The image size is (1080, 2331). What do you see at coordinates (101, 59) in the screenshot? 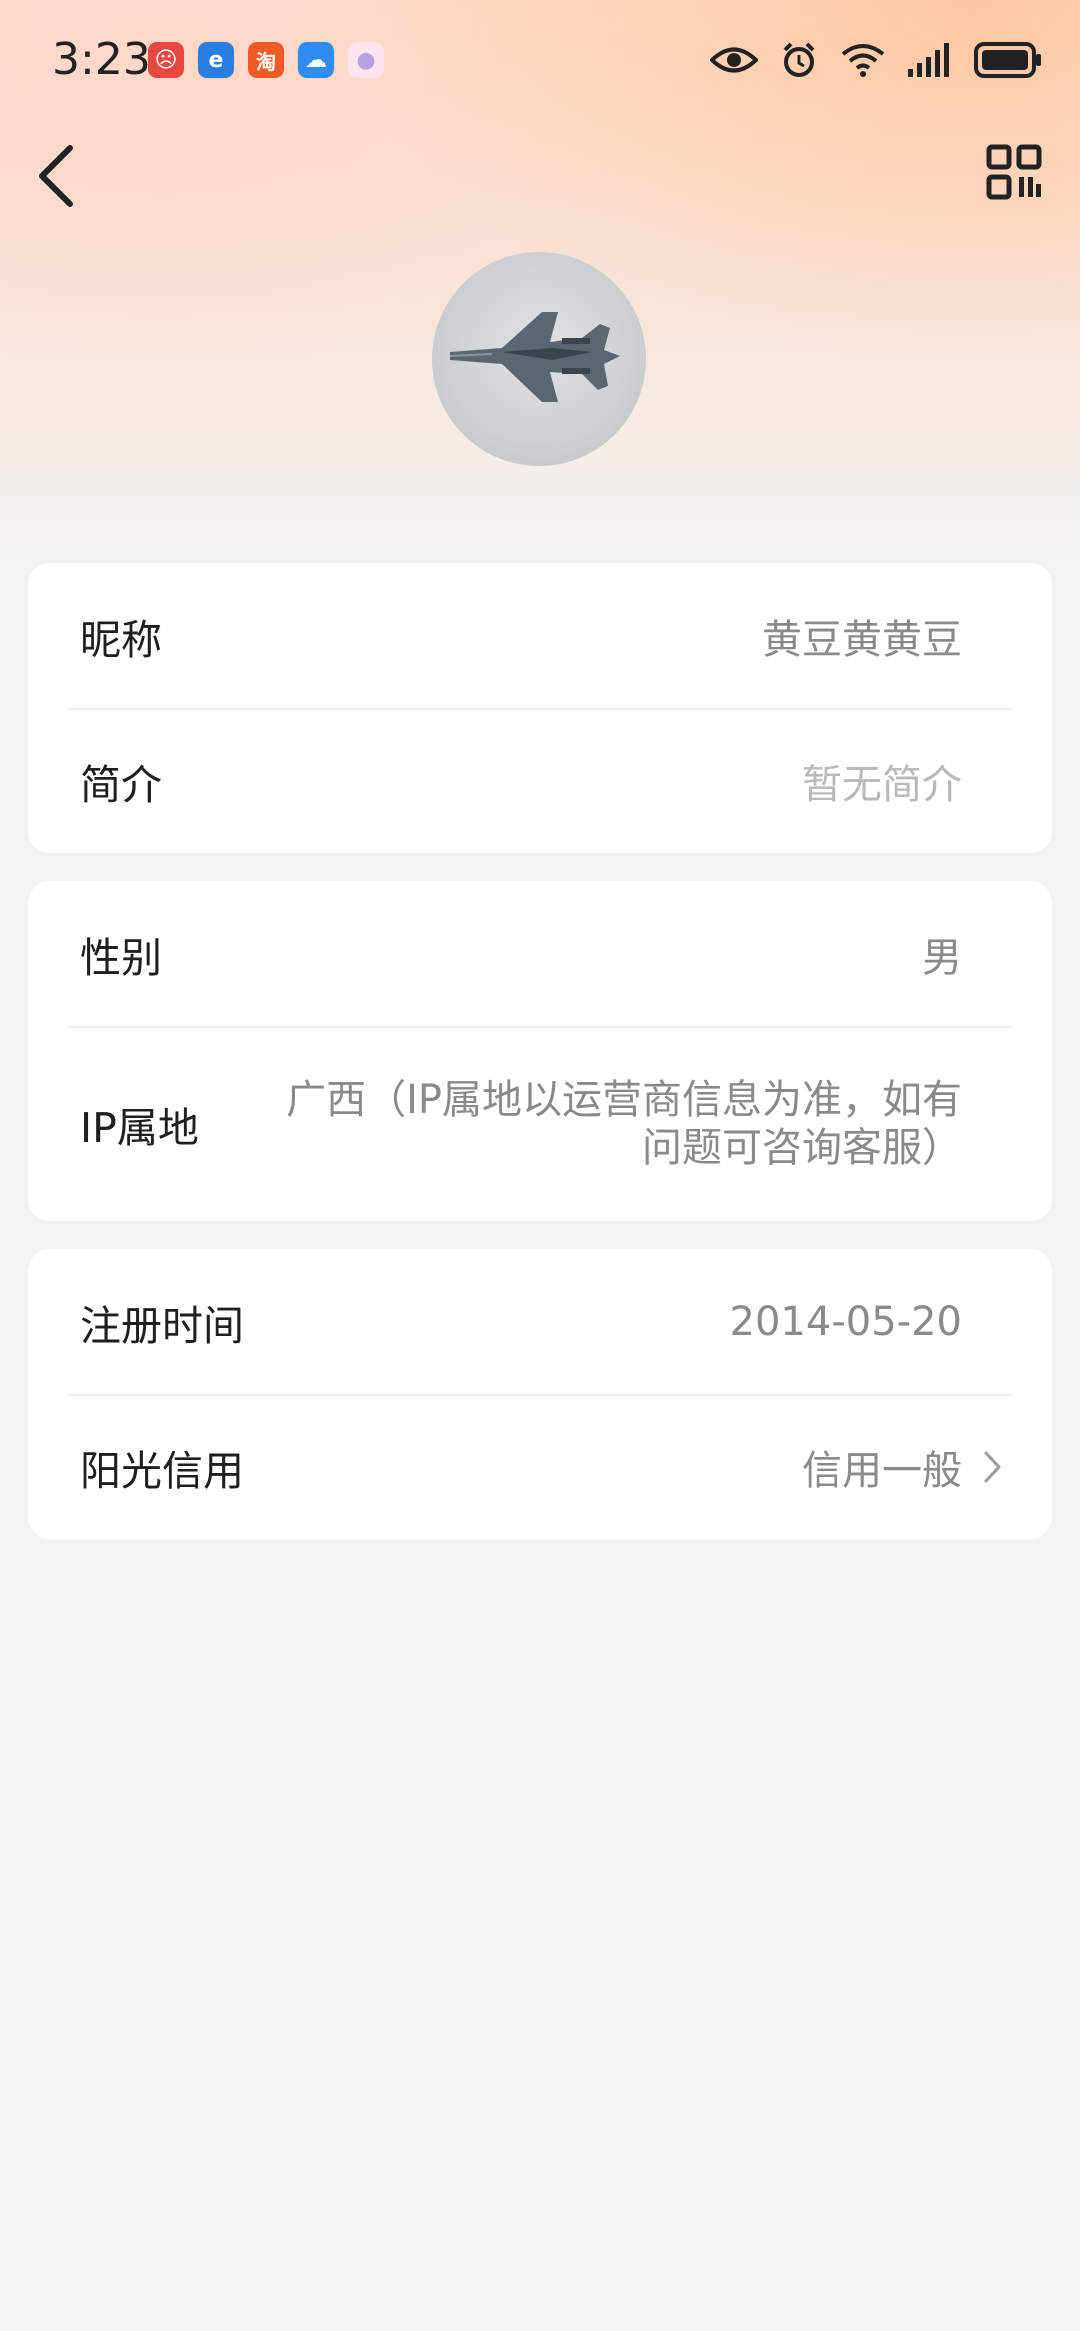
I see `status-time: 3:23` at bounding box center [101, 59].